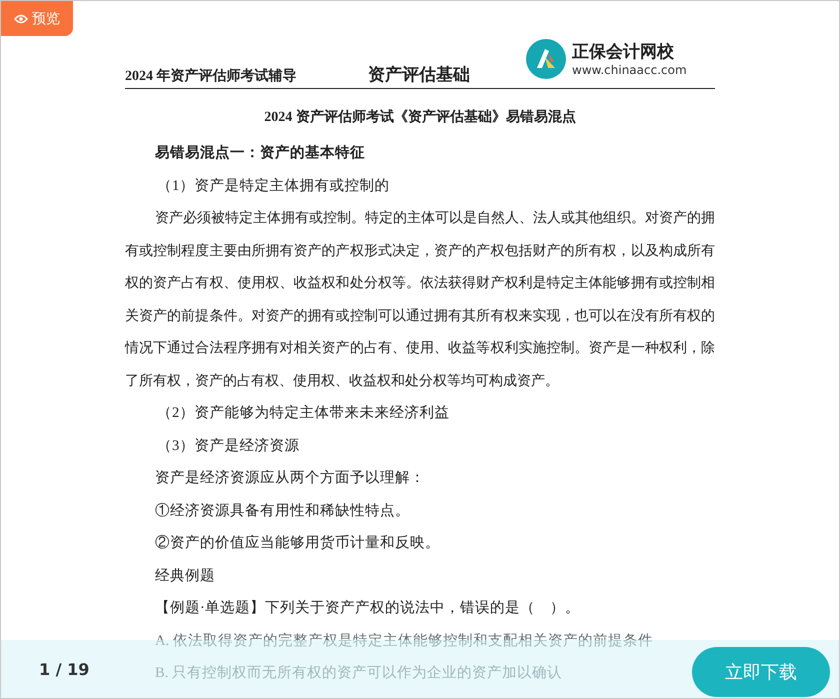 The height and width of the screenshot is (699, 840). I want to click on body-line: 经典例题, so click(185, 576).